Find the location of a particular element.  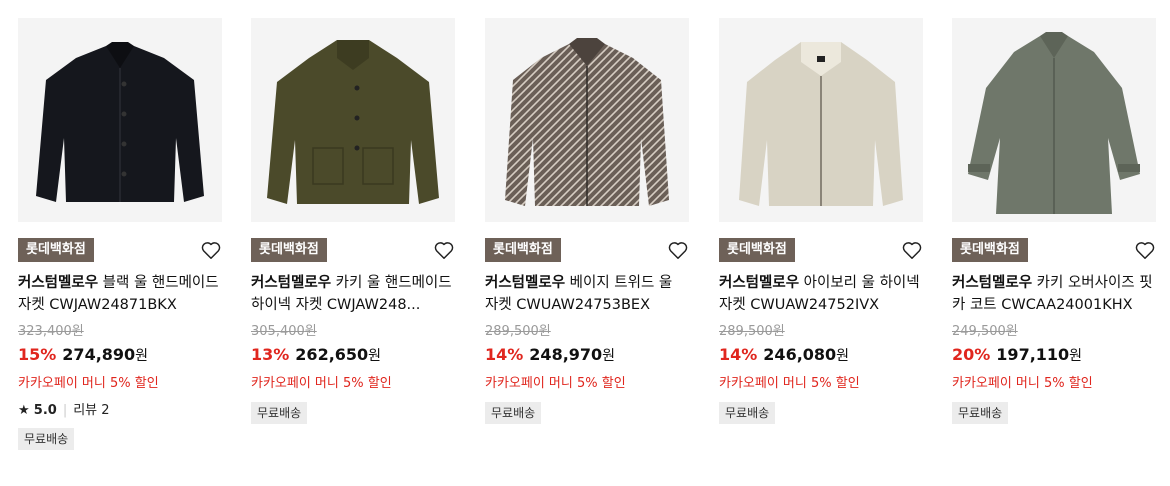

sale-price-row: 13% 262,650원 is located at coordinates (316, 354).